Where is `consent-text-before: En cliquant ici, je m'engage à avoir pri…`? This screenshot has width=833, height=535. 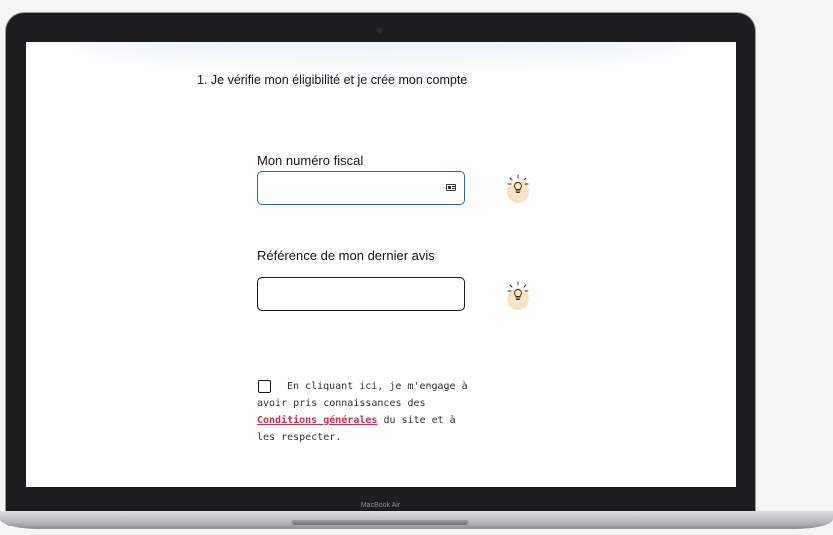 consent-text-before: En cliquant ici, je m'engage à avoir pri… is located at coordinates (362, 395).